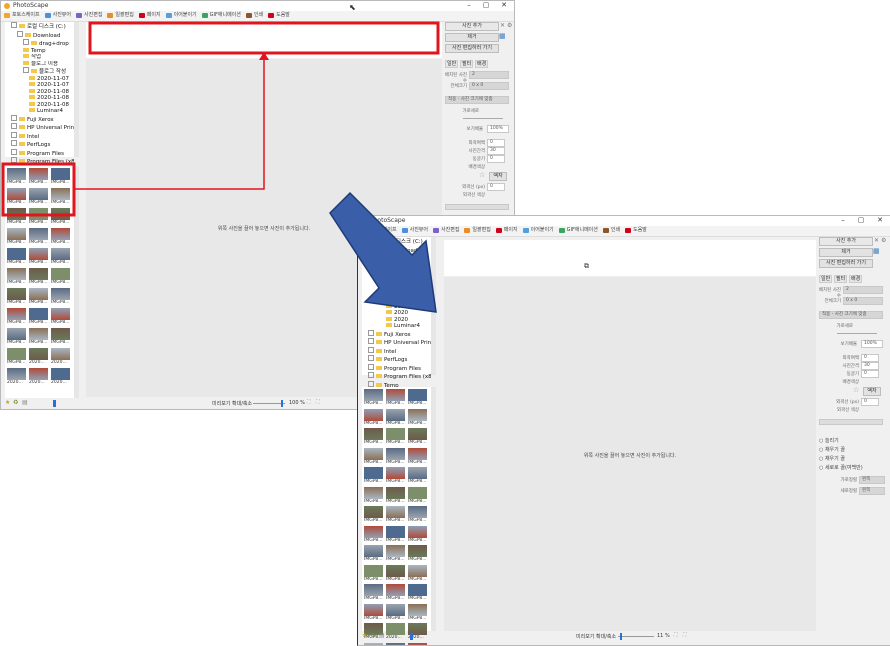  What do you see at coordinates (264, 38) in the screenshot?
I see `highlight-box-drop-strip` at bounding box center [264, 38].